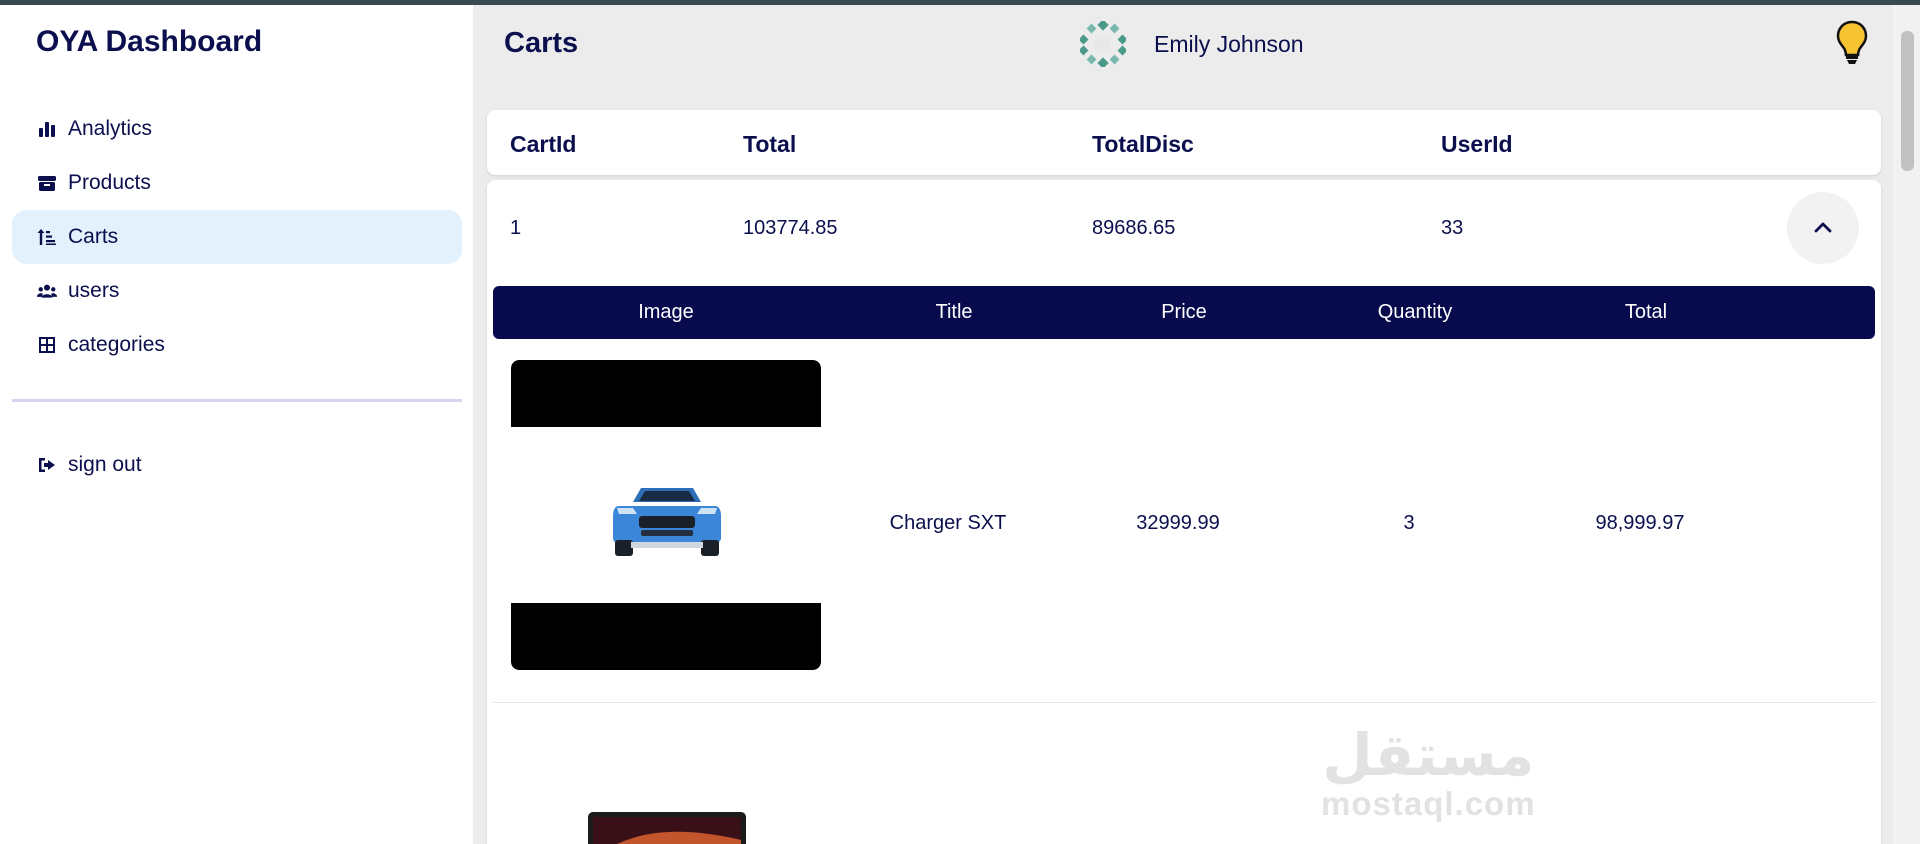  What do you see at coordinates (1134, 228) in the screenshot?
I see `cell-totaldisc: 89686.65` at bounding box center [1134, 228].